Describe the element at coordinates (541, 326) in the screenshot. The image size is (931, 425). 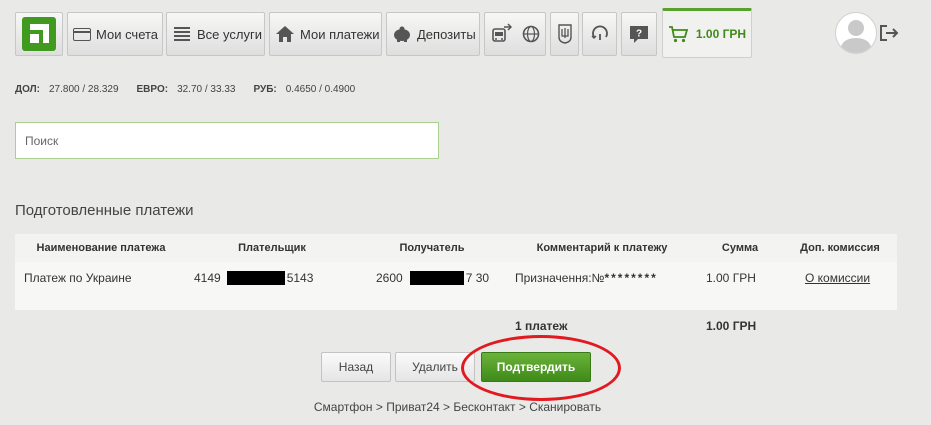
I see `totals-count: 1 платеж` at that location.